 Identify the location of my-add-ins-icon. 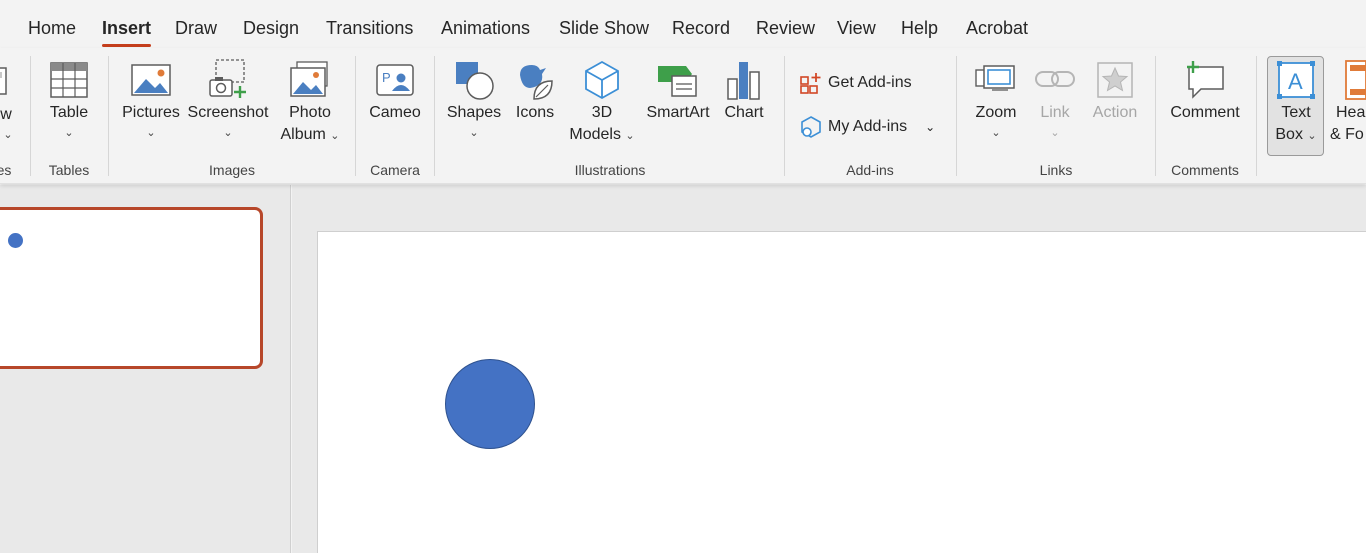
(811, 127).